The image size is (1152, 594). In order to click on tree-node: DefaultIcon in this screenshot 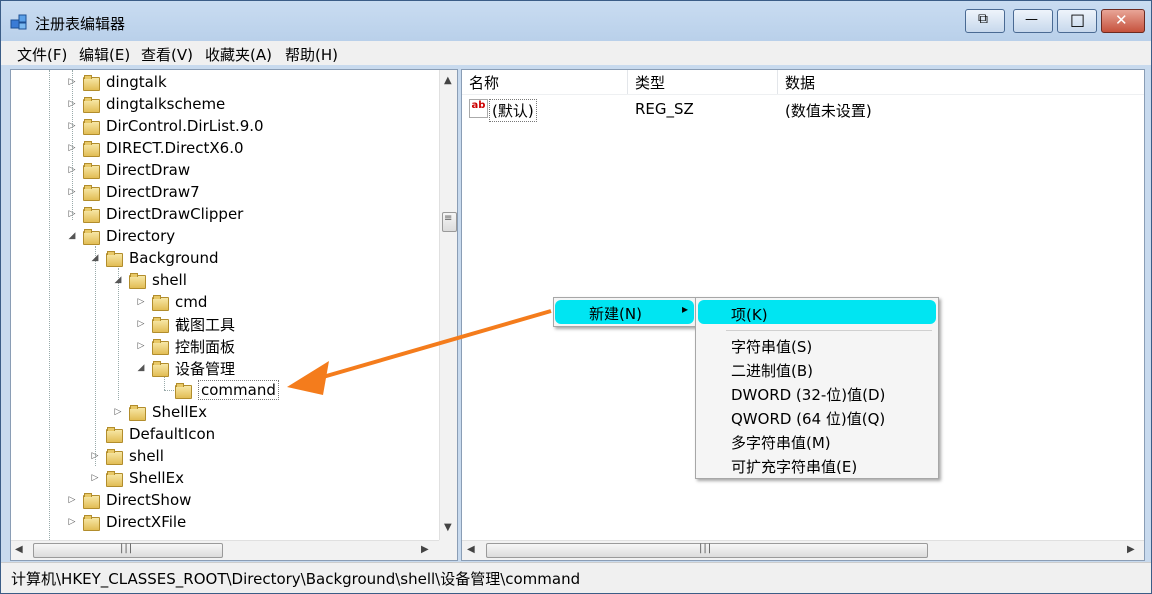, I will do `click(160, 434)`.